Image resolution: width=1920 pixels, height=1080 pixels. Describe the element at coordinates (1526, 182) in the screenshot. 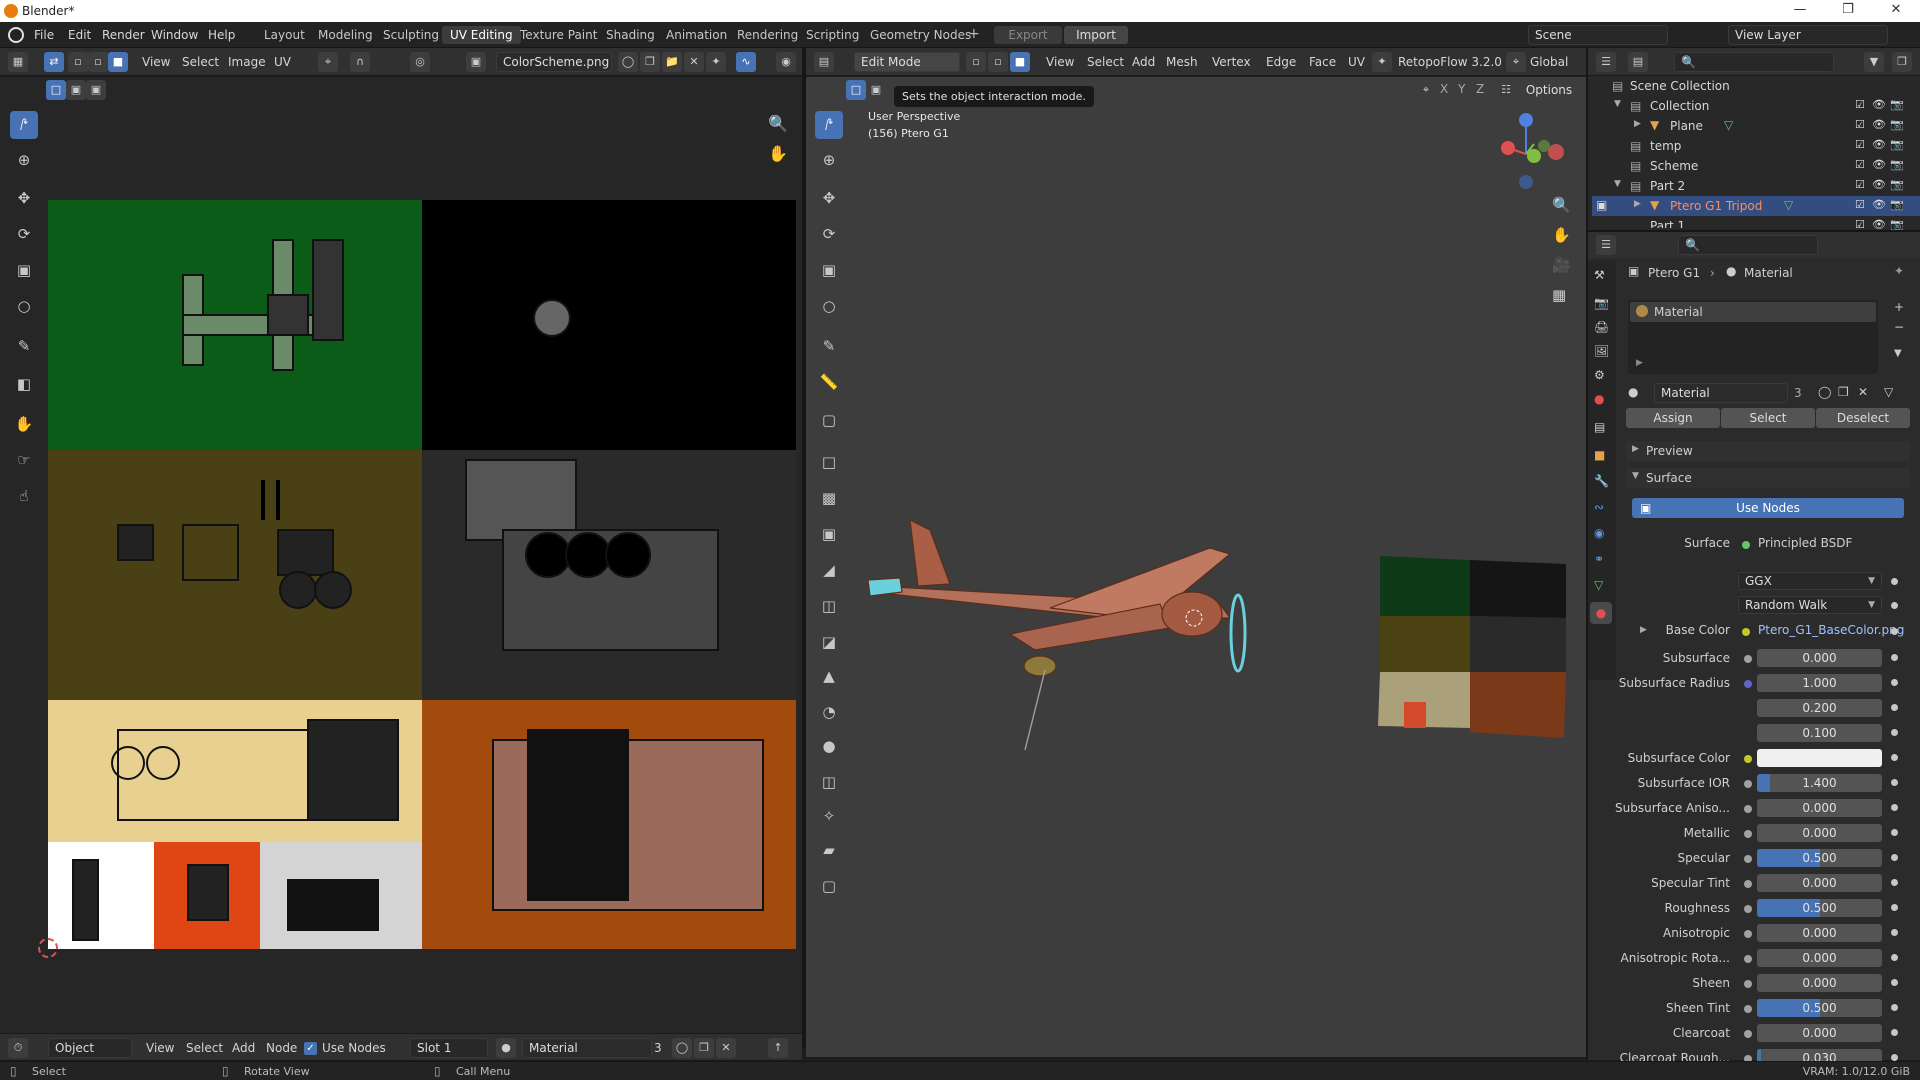

I see `gizmo-neg-z-icon` at that location.